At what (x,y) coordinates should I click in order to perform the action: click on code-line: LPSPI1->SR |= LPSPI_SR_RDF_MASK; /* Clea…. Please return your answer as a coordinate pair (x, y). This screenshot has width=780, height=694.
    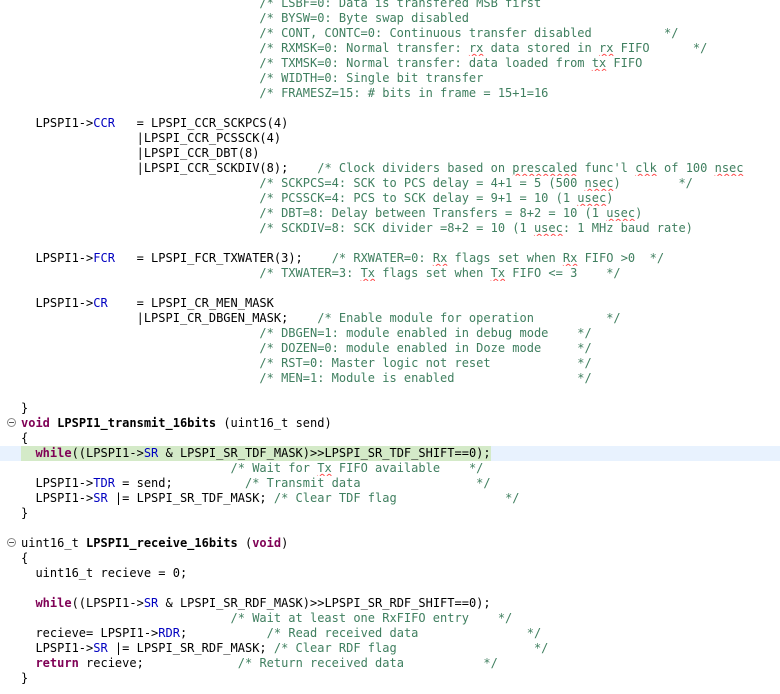
    Looking at the image, I should click on (390, 648).